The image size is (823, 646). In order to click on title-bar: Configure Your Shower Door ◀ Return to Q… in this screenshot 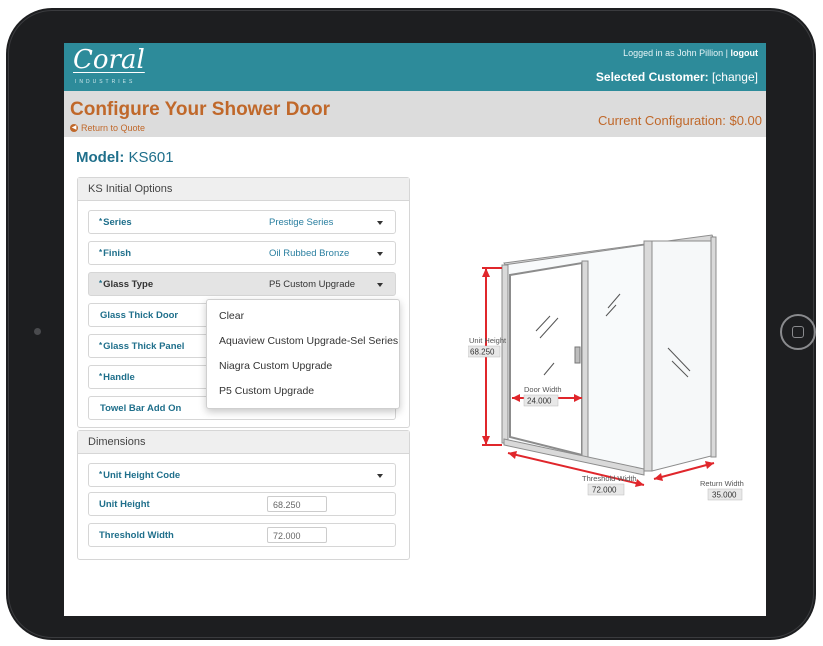, I will do `click(415, 114)`.